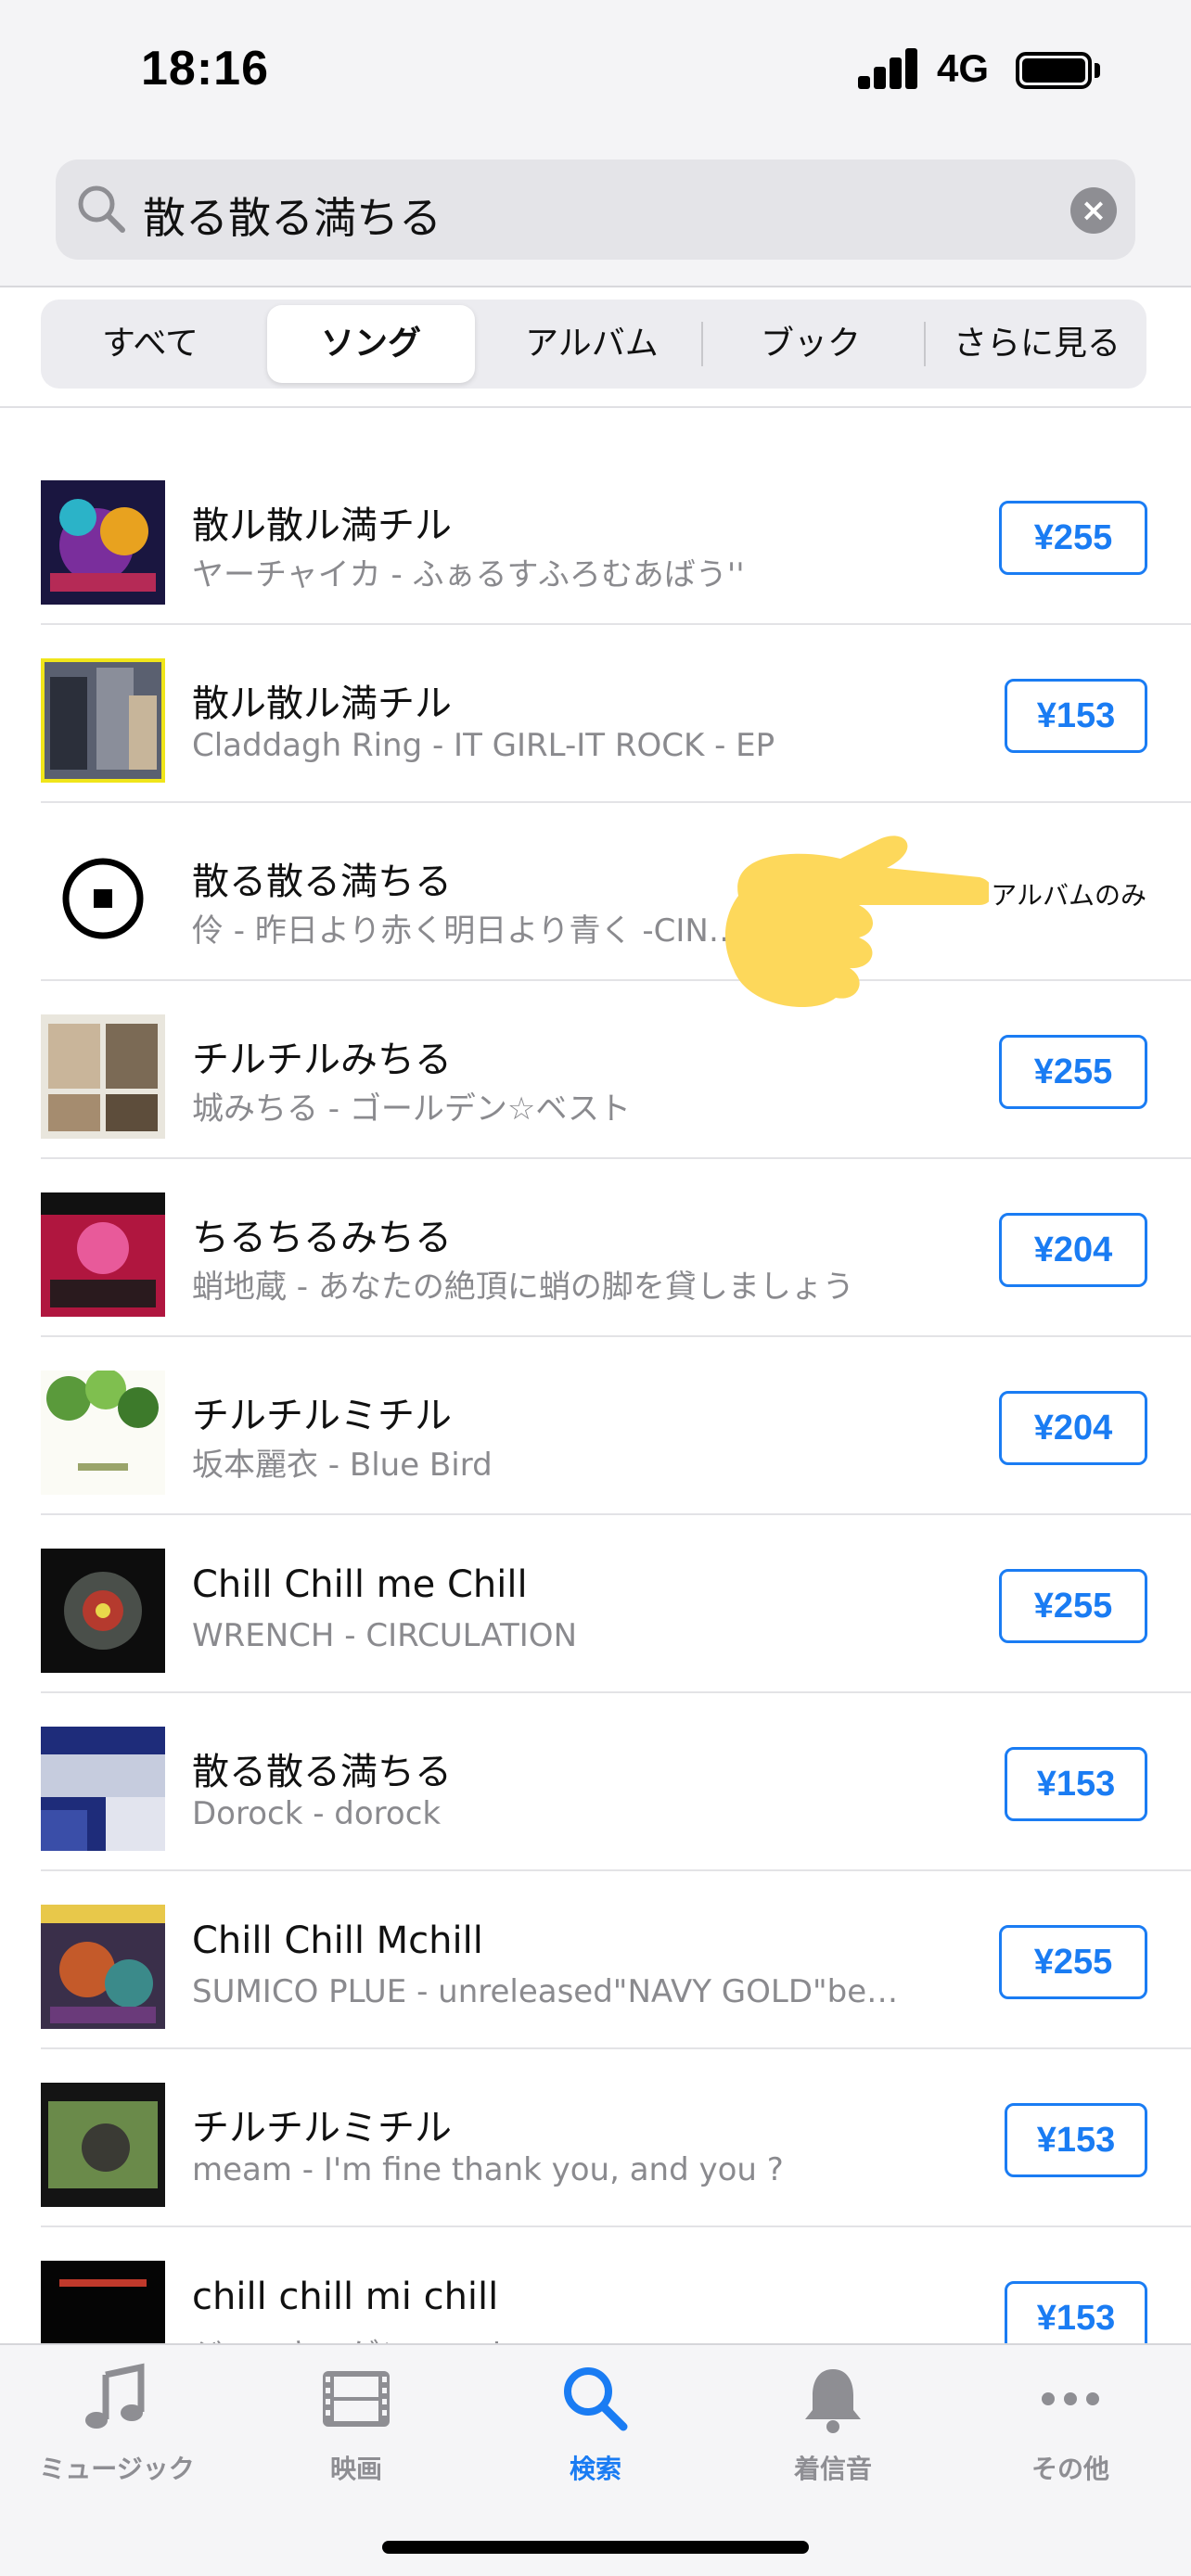  Describe the element at coordinates (484, 746) in the screenshot. I see `song-subtitle: Claddagh Ring - IT GIRL-IT ROCK - EP` at that location.